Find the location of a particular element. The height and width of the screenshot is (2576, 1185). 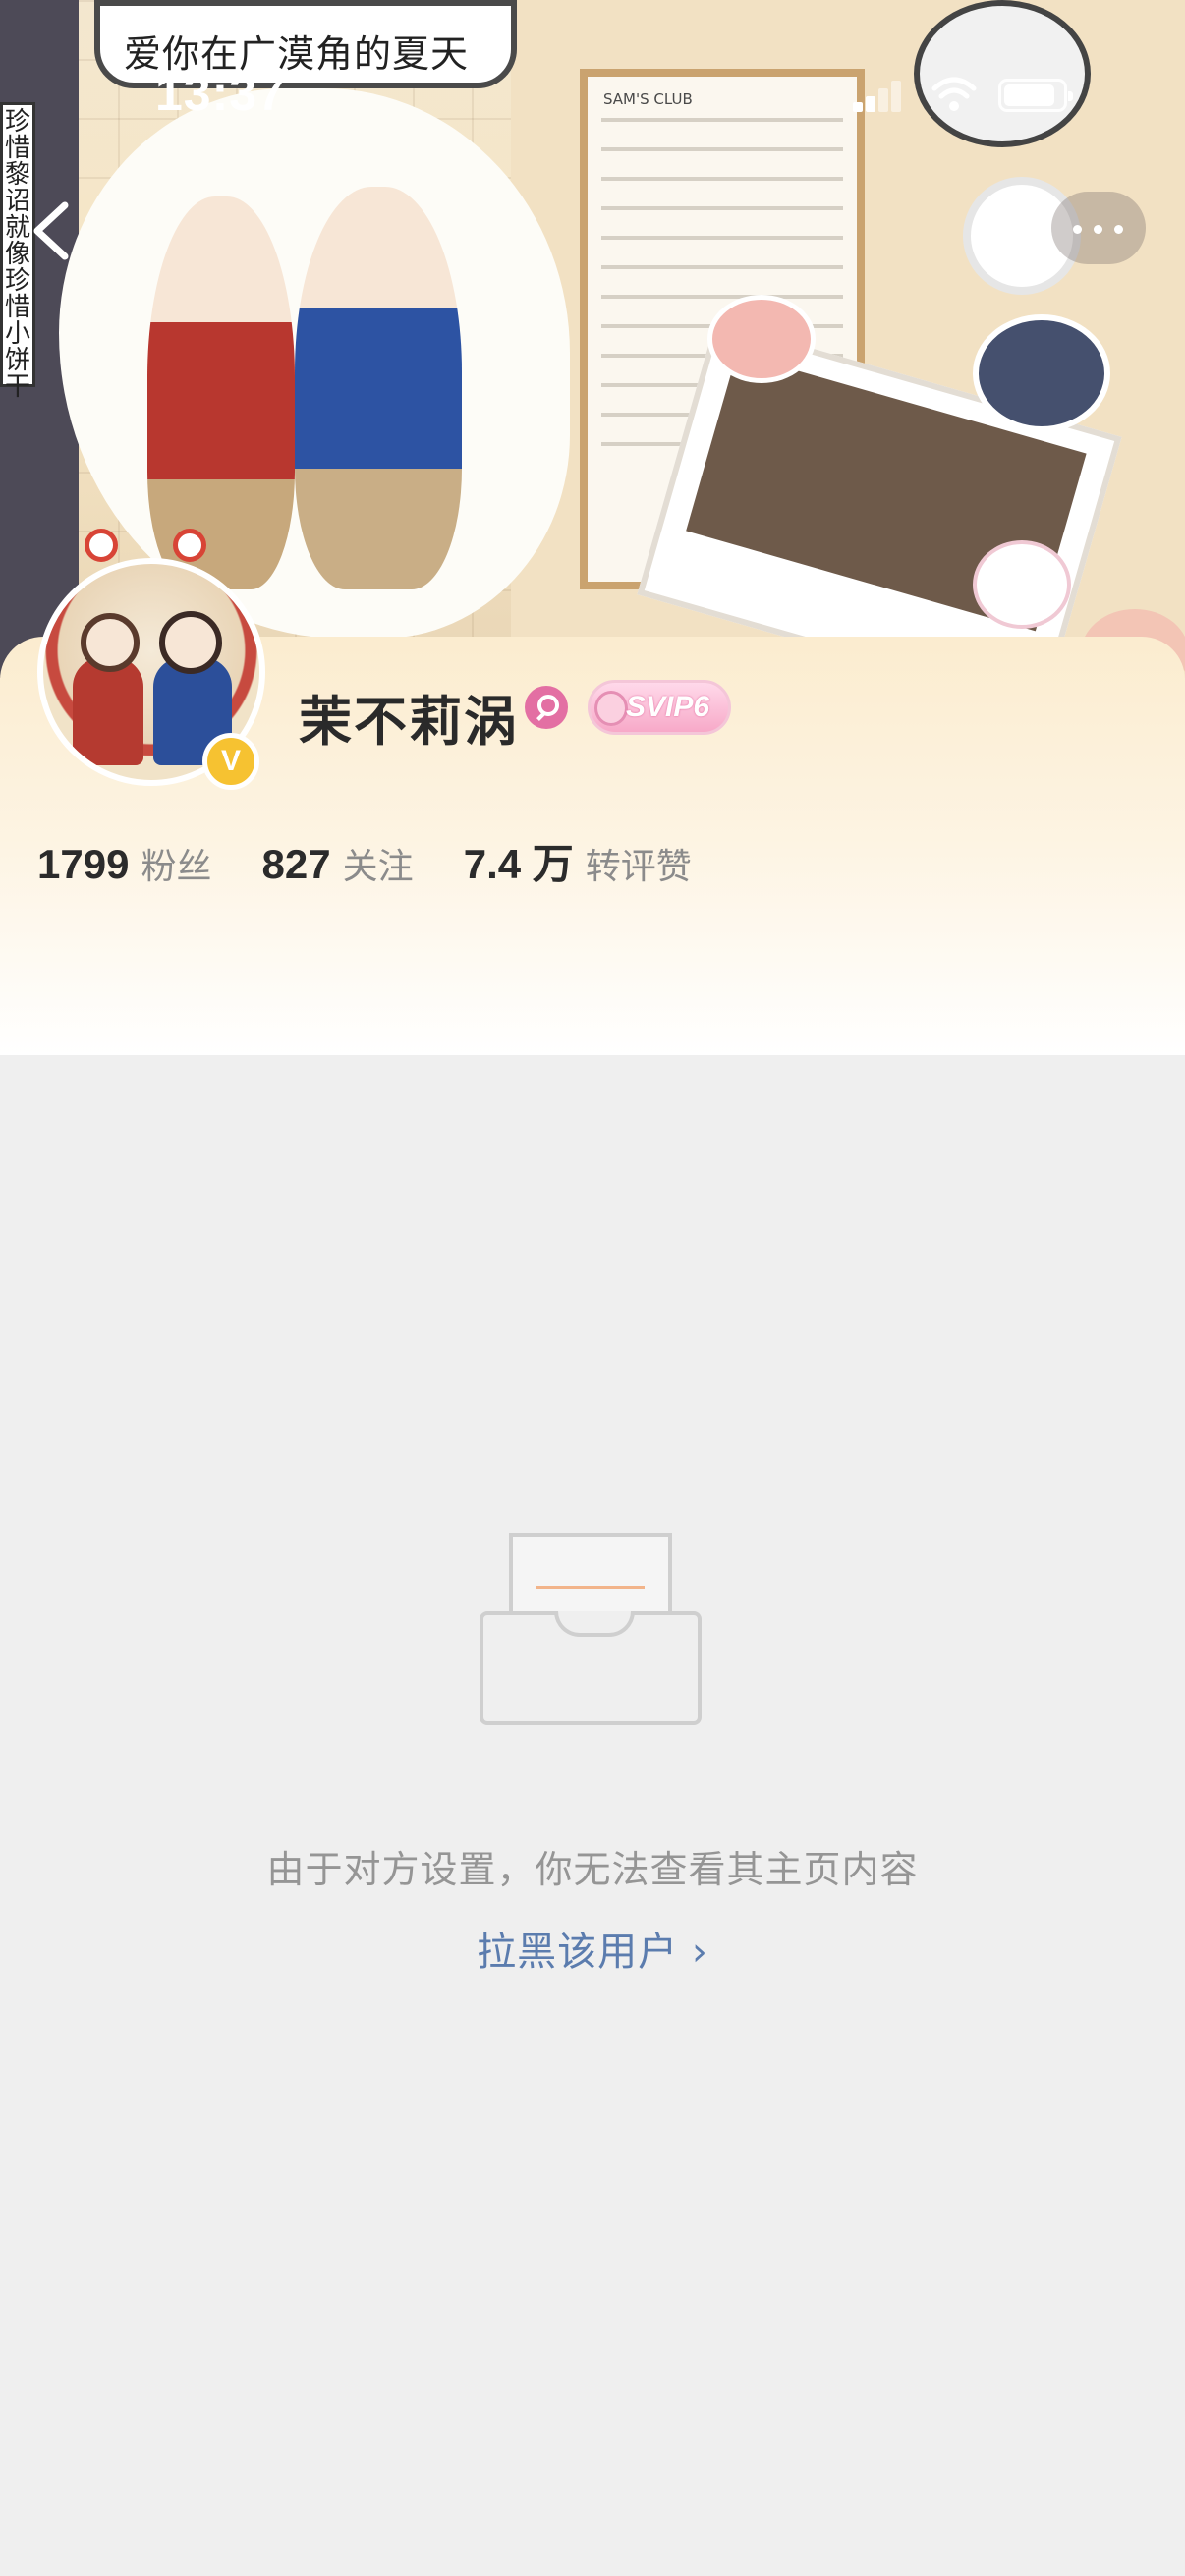

status-time: 13:37 is located at coordinates (221, 93).